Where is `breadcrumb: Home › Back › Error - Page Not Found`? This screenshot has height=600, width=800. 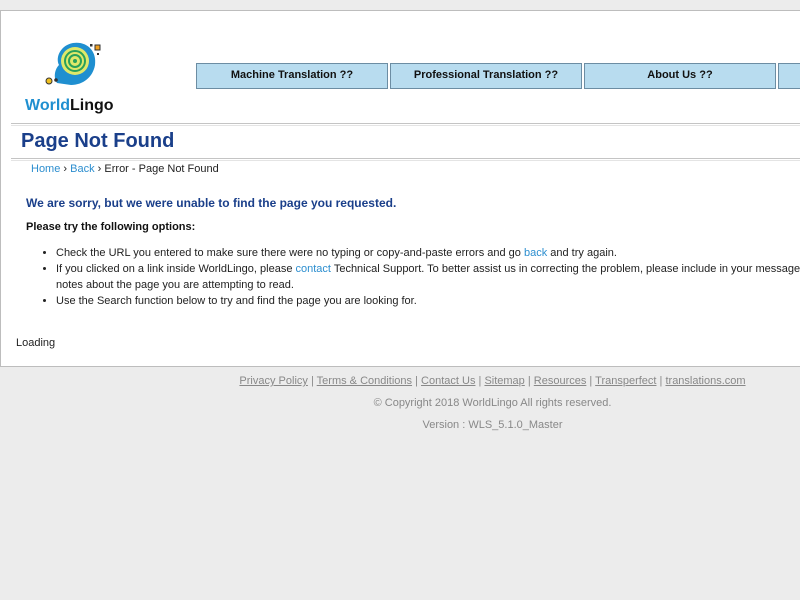 breadcrumb: Home › Back › Error - Page Not Found is located at coordinates (125, 169).